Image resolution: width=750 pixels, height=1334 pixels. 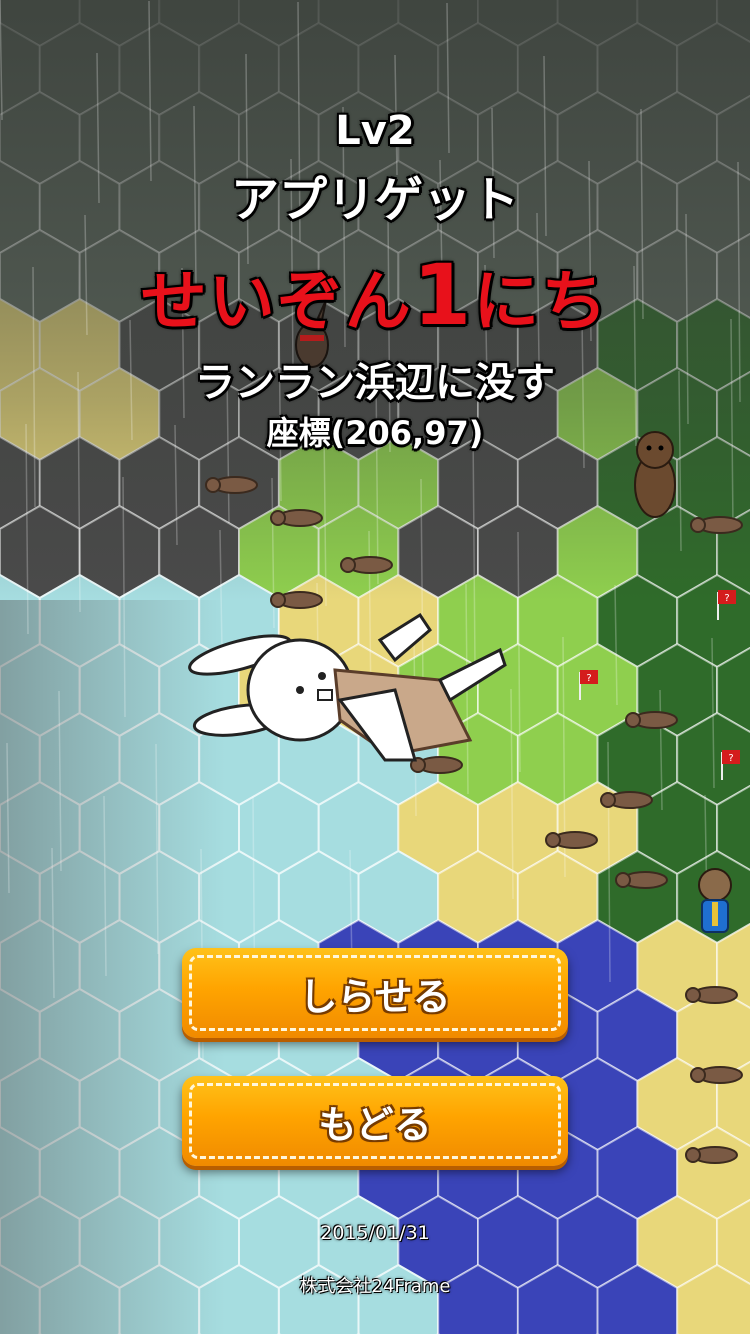 I want to click on notify-button: しらせる, so click(x=375, y=993).